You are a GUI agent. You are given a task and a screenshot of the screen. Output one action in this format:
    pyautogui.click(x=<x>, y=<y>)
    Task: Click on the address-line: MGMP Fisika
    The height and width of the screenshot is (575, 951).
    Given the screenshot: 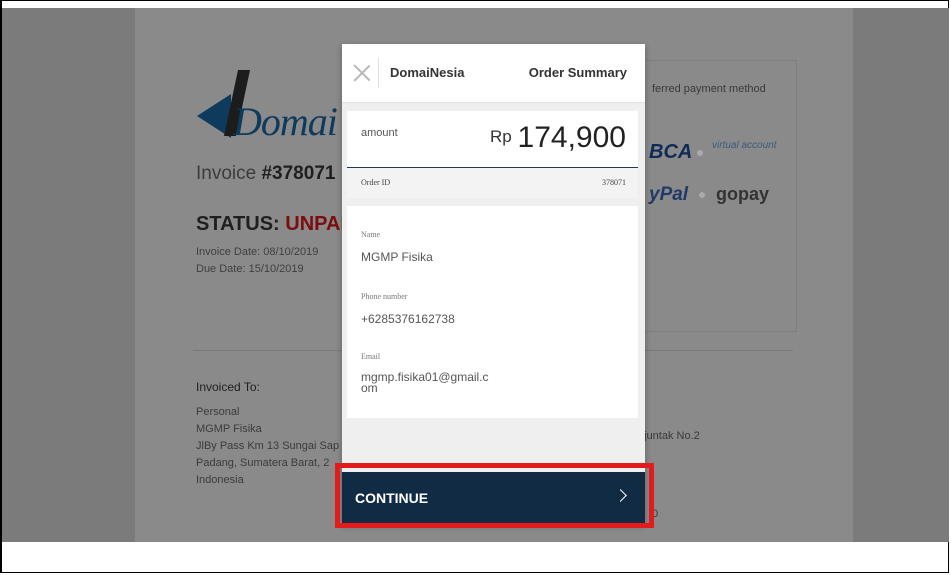 What is the action you would take?
    pyautogui.click(x=229, y=429)
    